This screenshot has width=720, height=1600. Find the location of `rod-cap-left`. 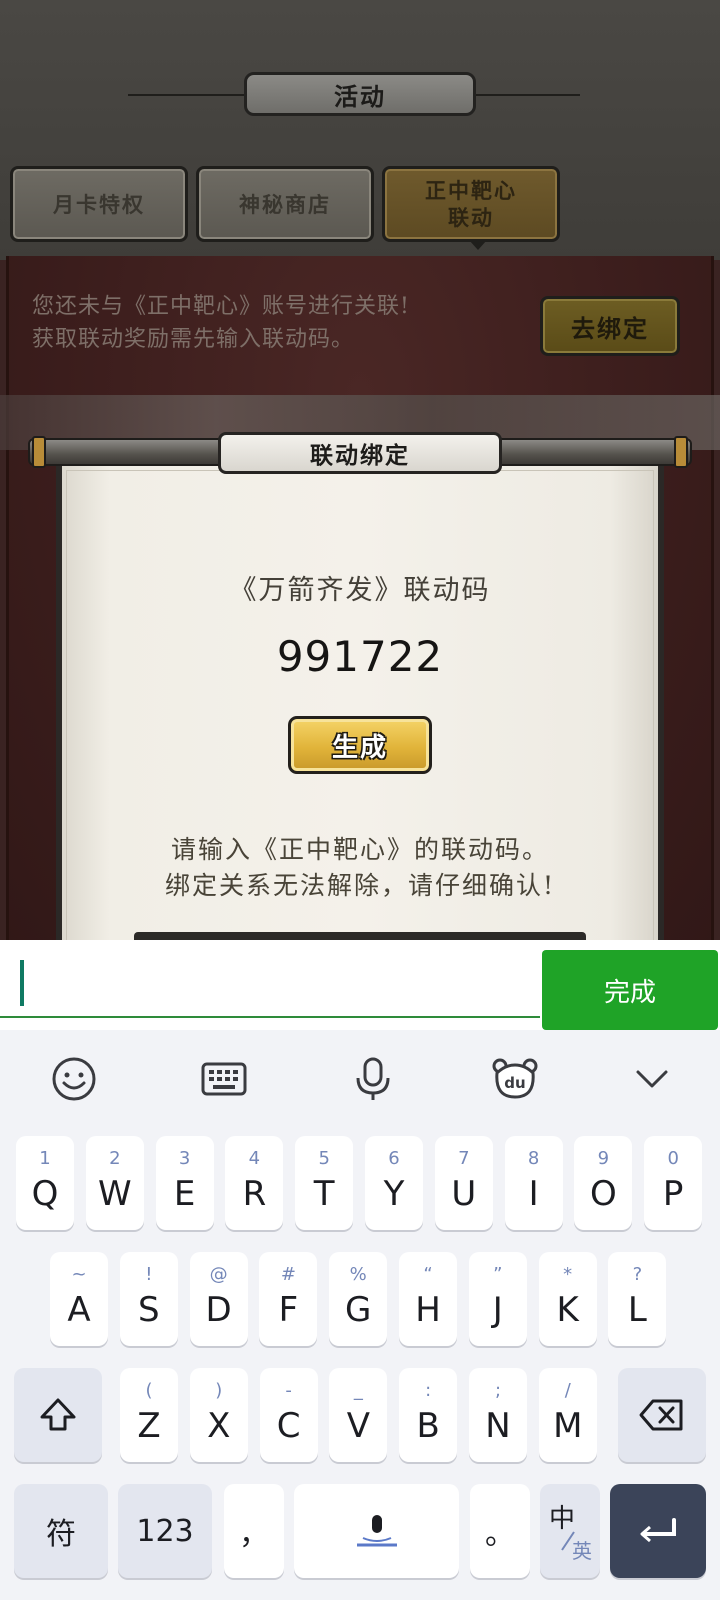

rod-cap-left is located at coordinates (39, 452).